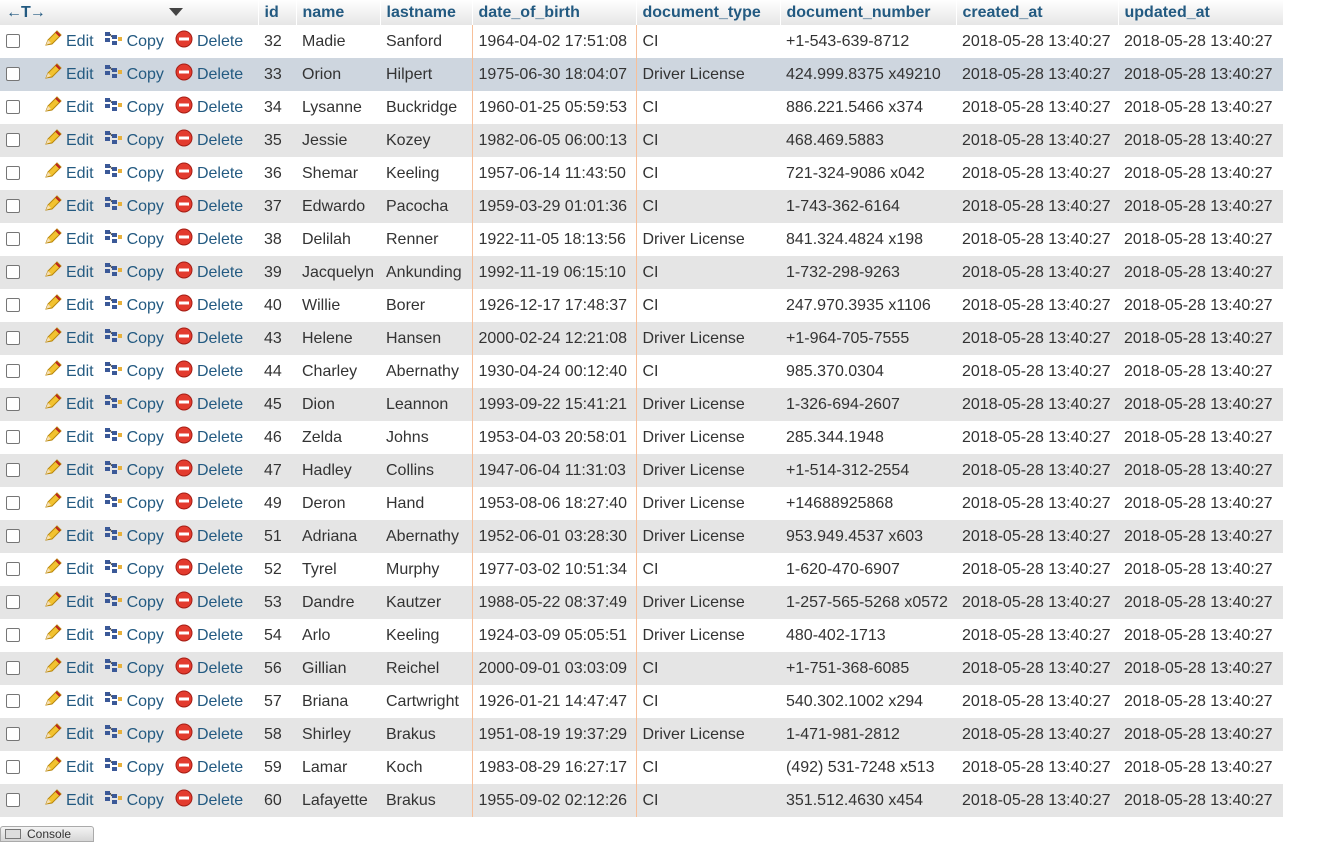  What do you see at coordinates (277, 12) in the screenshot?
I see `column-header-id: id` at bounding box center [277, 12].